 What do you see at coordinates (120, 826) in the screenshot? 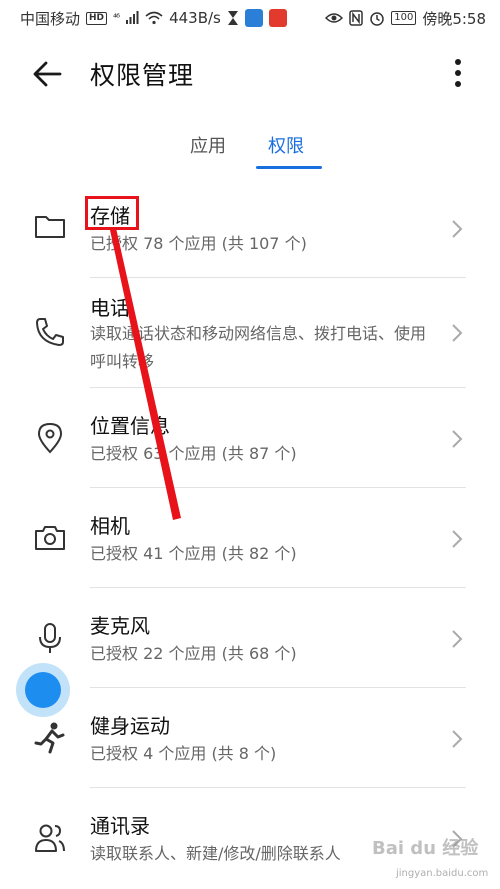
I see `permission-title: 通讯录` at bounding box center [120, 826].